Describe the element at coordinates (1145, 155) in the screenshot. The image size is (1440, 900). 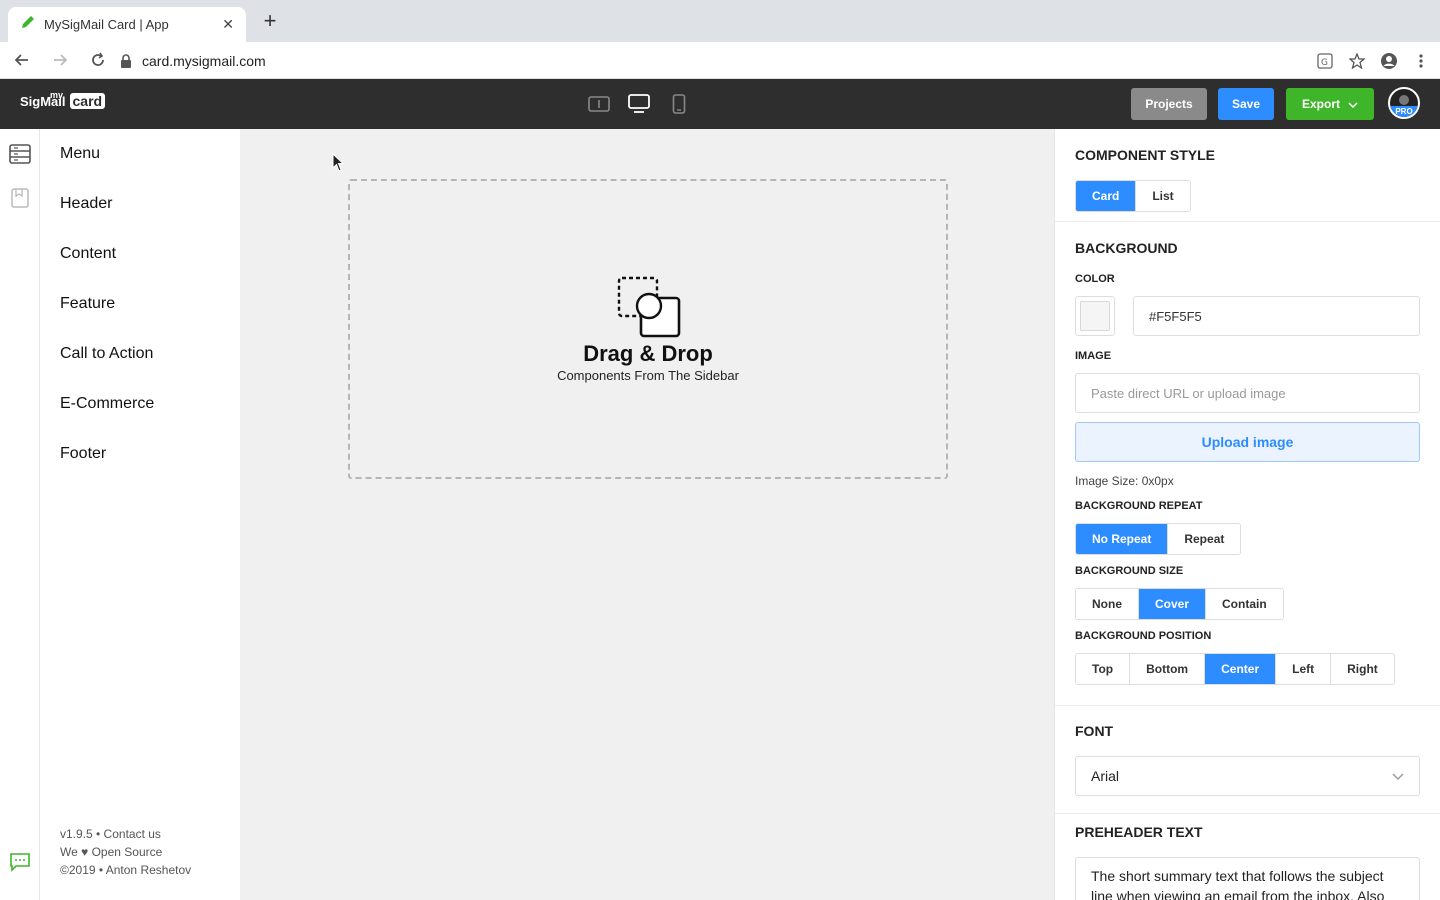
I see `component-style-title: COMPONENT STYLE` at that location.